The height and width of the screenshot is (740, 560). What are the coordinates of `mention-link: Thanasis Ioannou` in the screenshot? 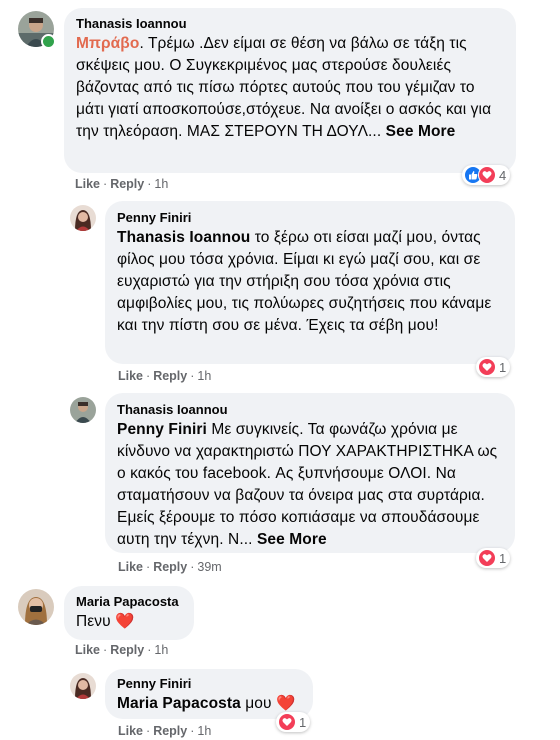 It's located at (183, 237).